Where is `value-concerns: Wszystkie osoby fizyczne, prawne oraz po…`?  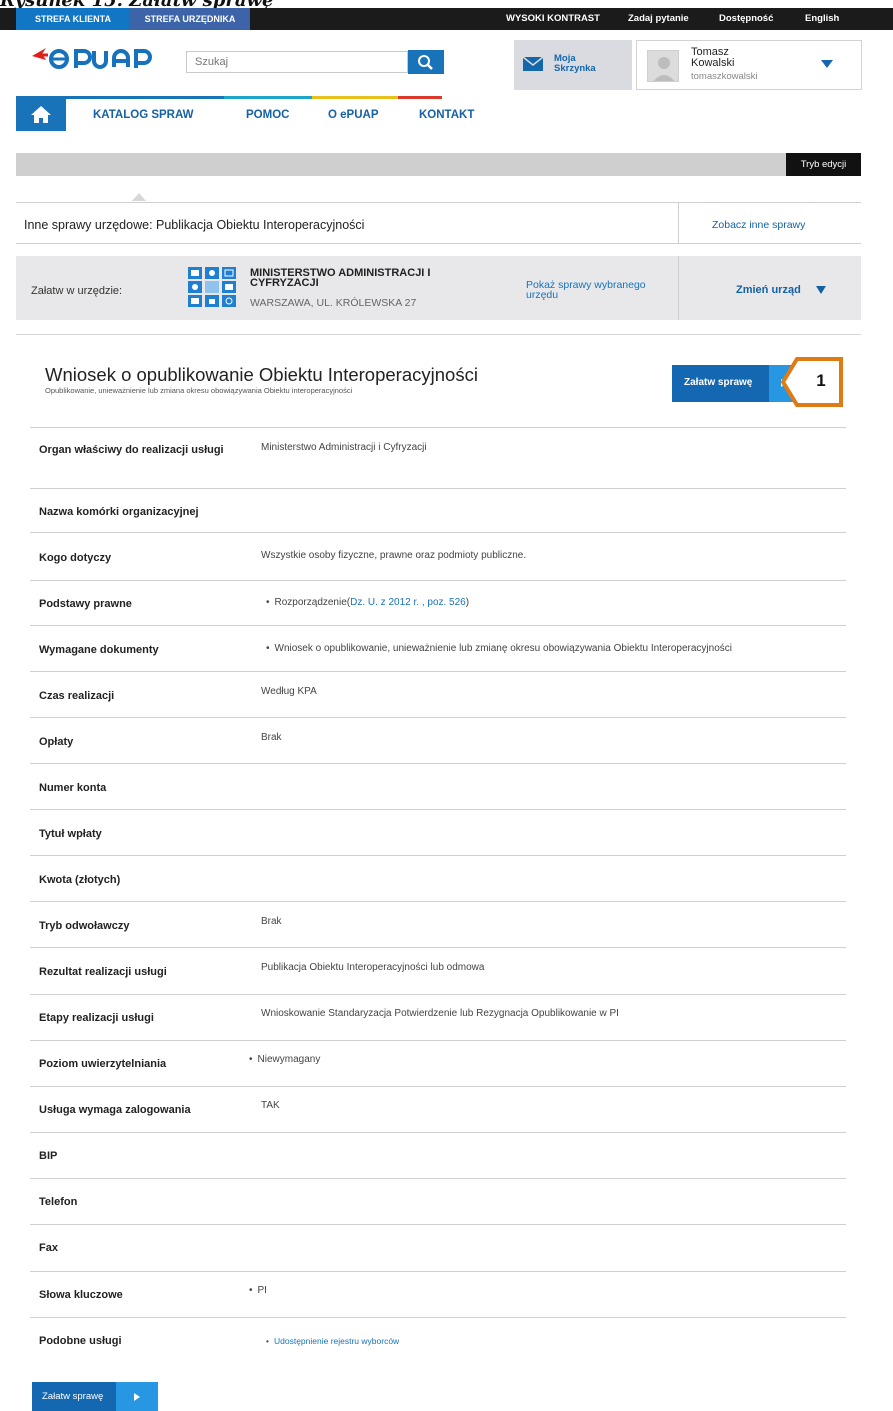
value-concerns: Wszystkie osoby fizyczne, prawne oraz po… is located at coordinates (394, 555).